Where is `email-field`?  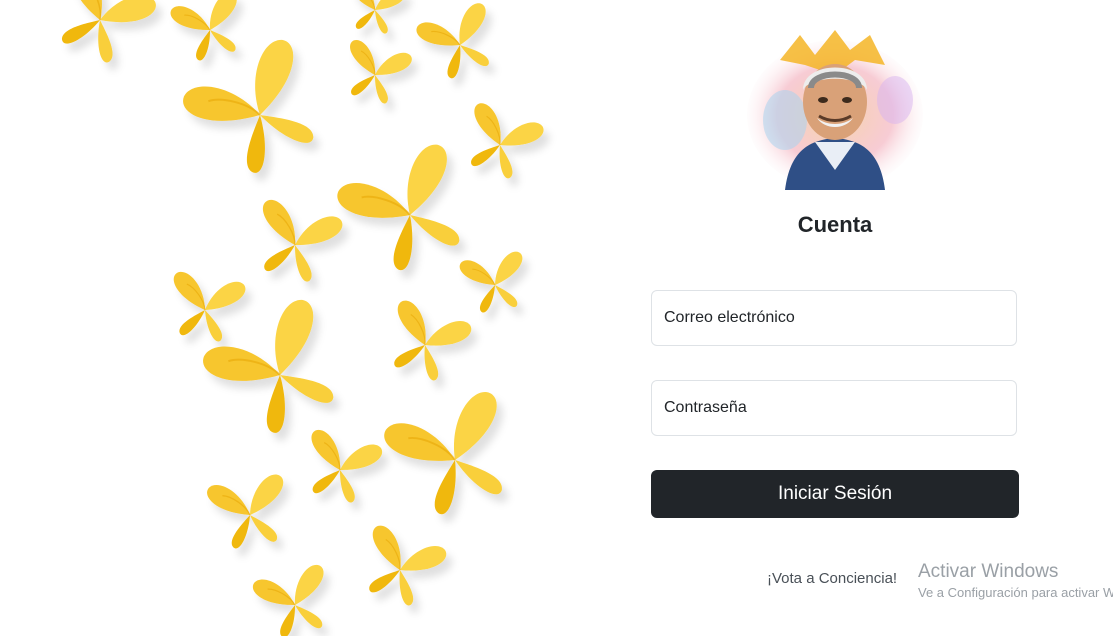
email-field is located at coordinates (834, 318).